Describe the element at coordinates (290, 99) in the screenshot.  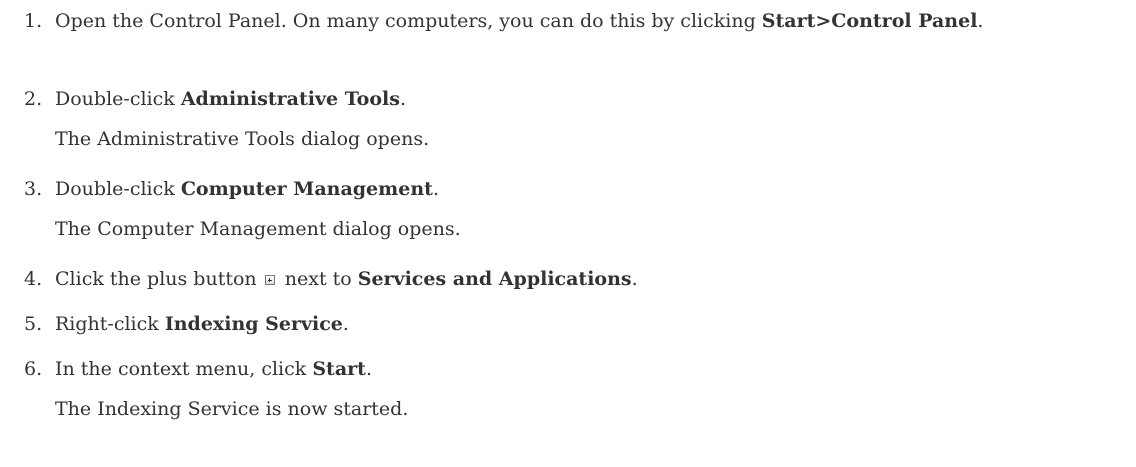
I see `step-ui-label: Administrative Tools` at that location.